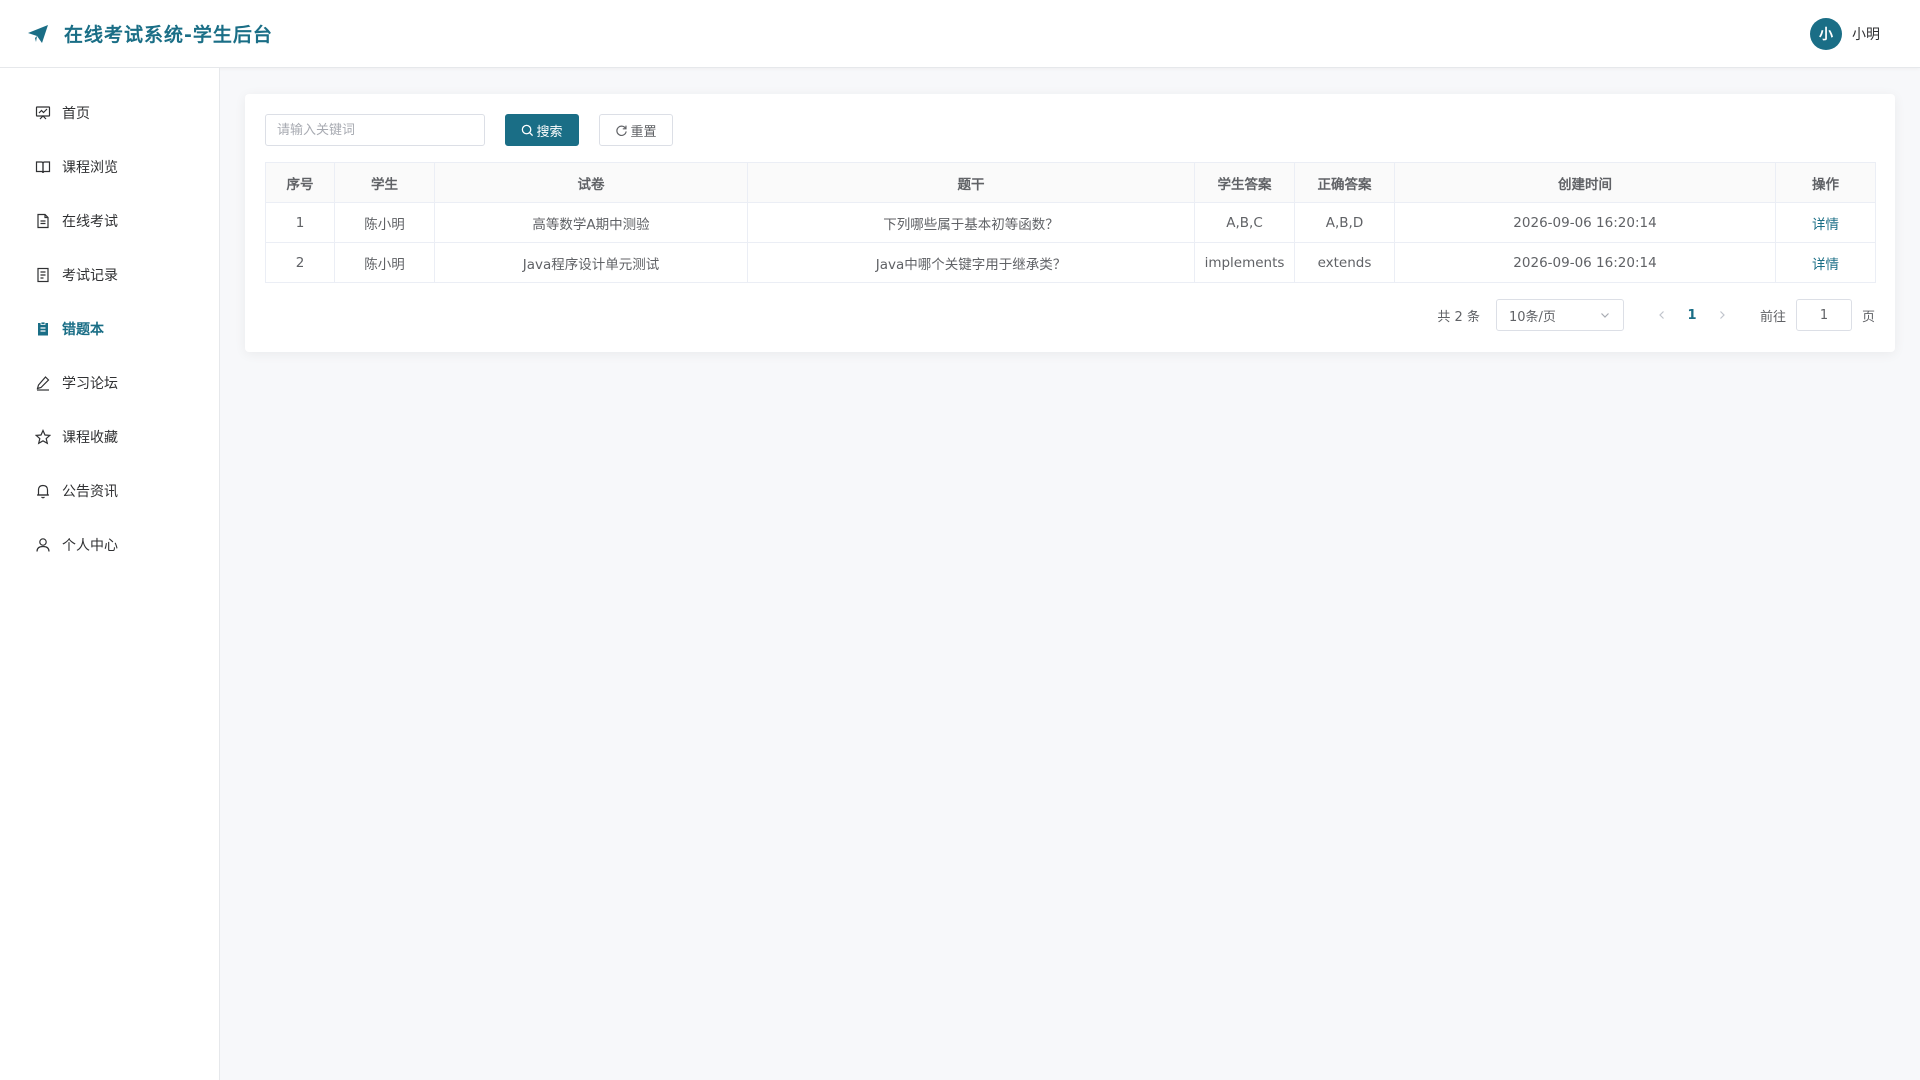 This screenshot has width=1920, height=1080. I want to click on dashboard-icon, so click(43, 113).